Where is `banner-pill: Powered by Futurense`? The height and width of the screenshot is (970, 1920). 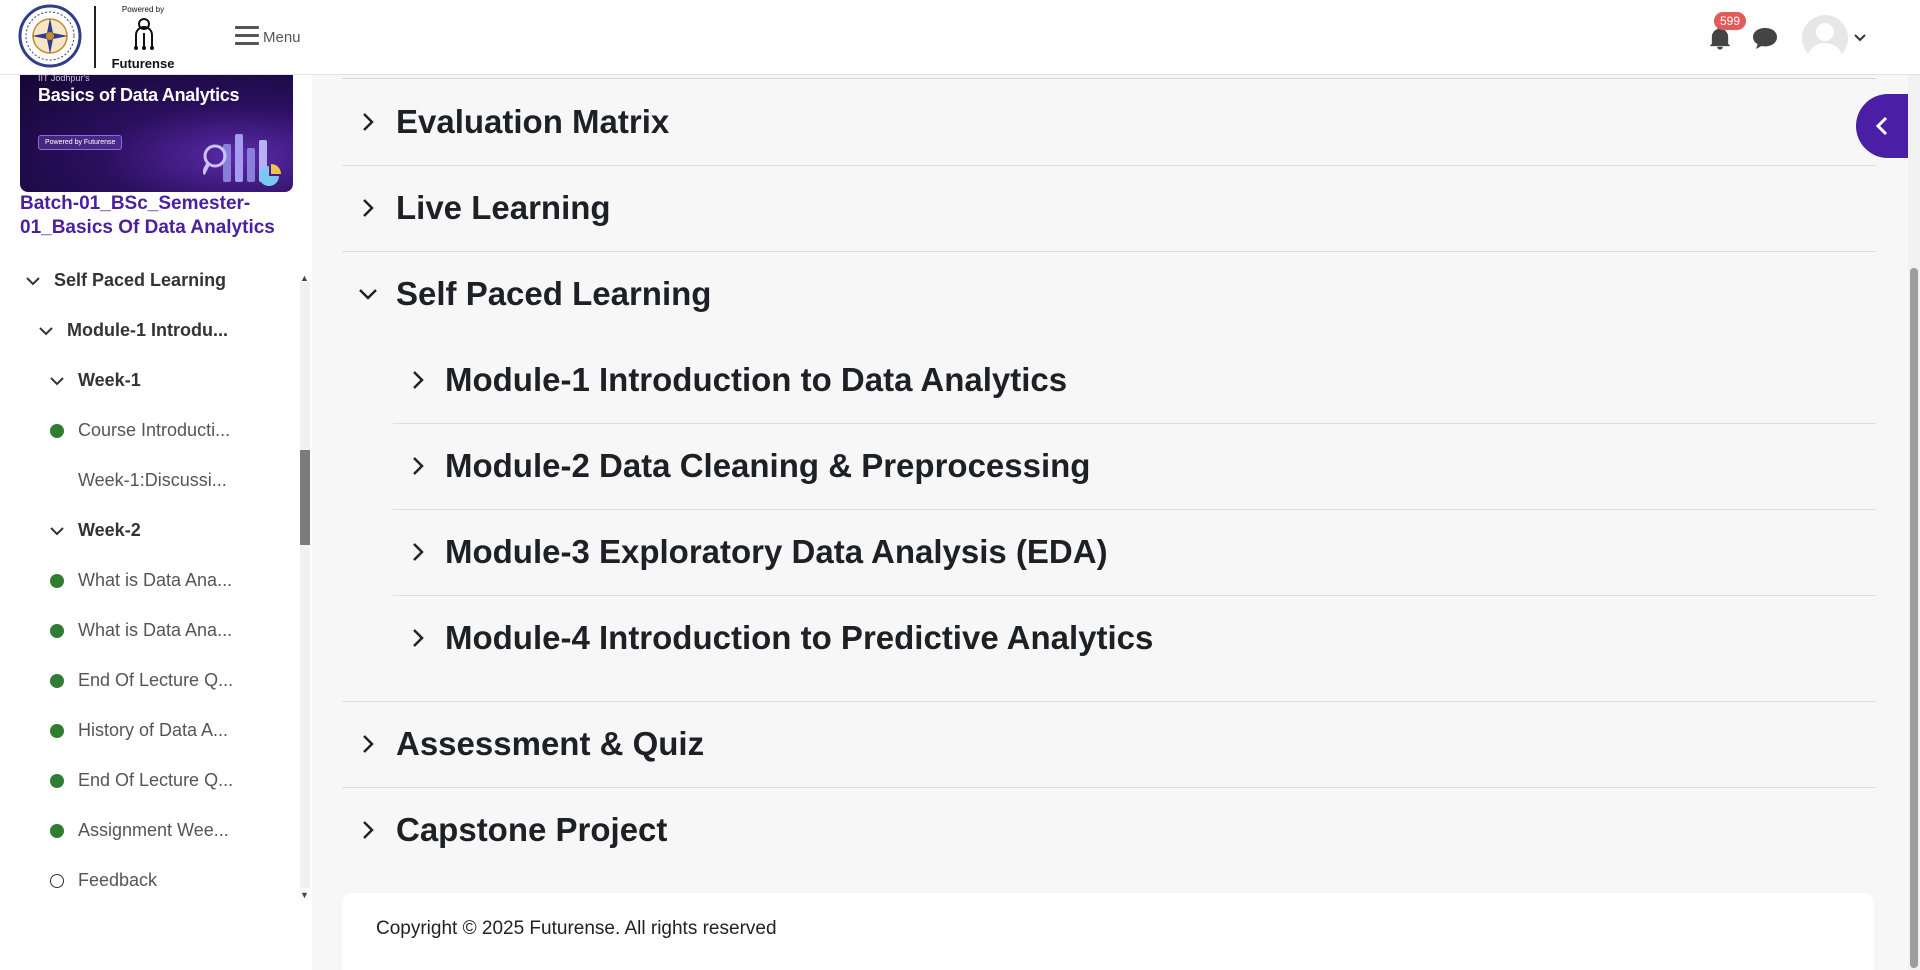
banner-pill: Powered by Futurense is located at coordinates (80, 142).